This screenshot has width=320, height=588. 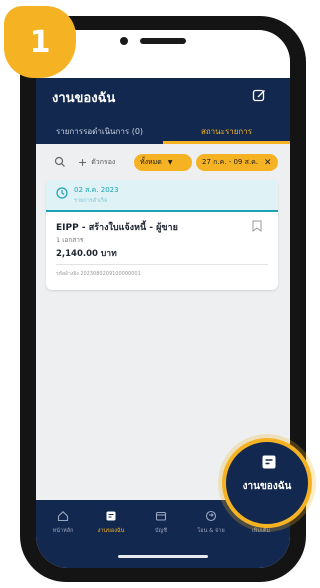 What do you see at coordinates (162, 264) in the screenshot?
I see `card-divider` at bounding box center [162, 264].